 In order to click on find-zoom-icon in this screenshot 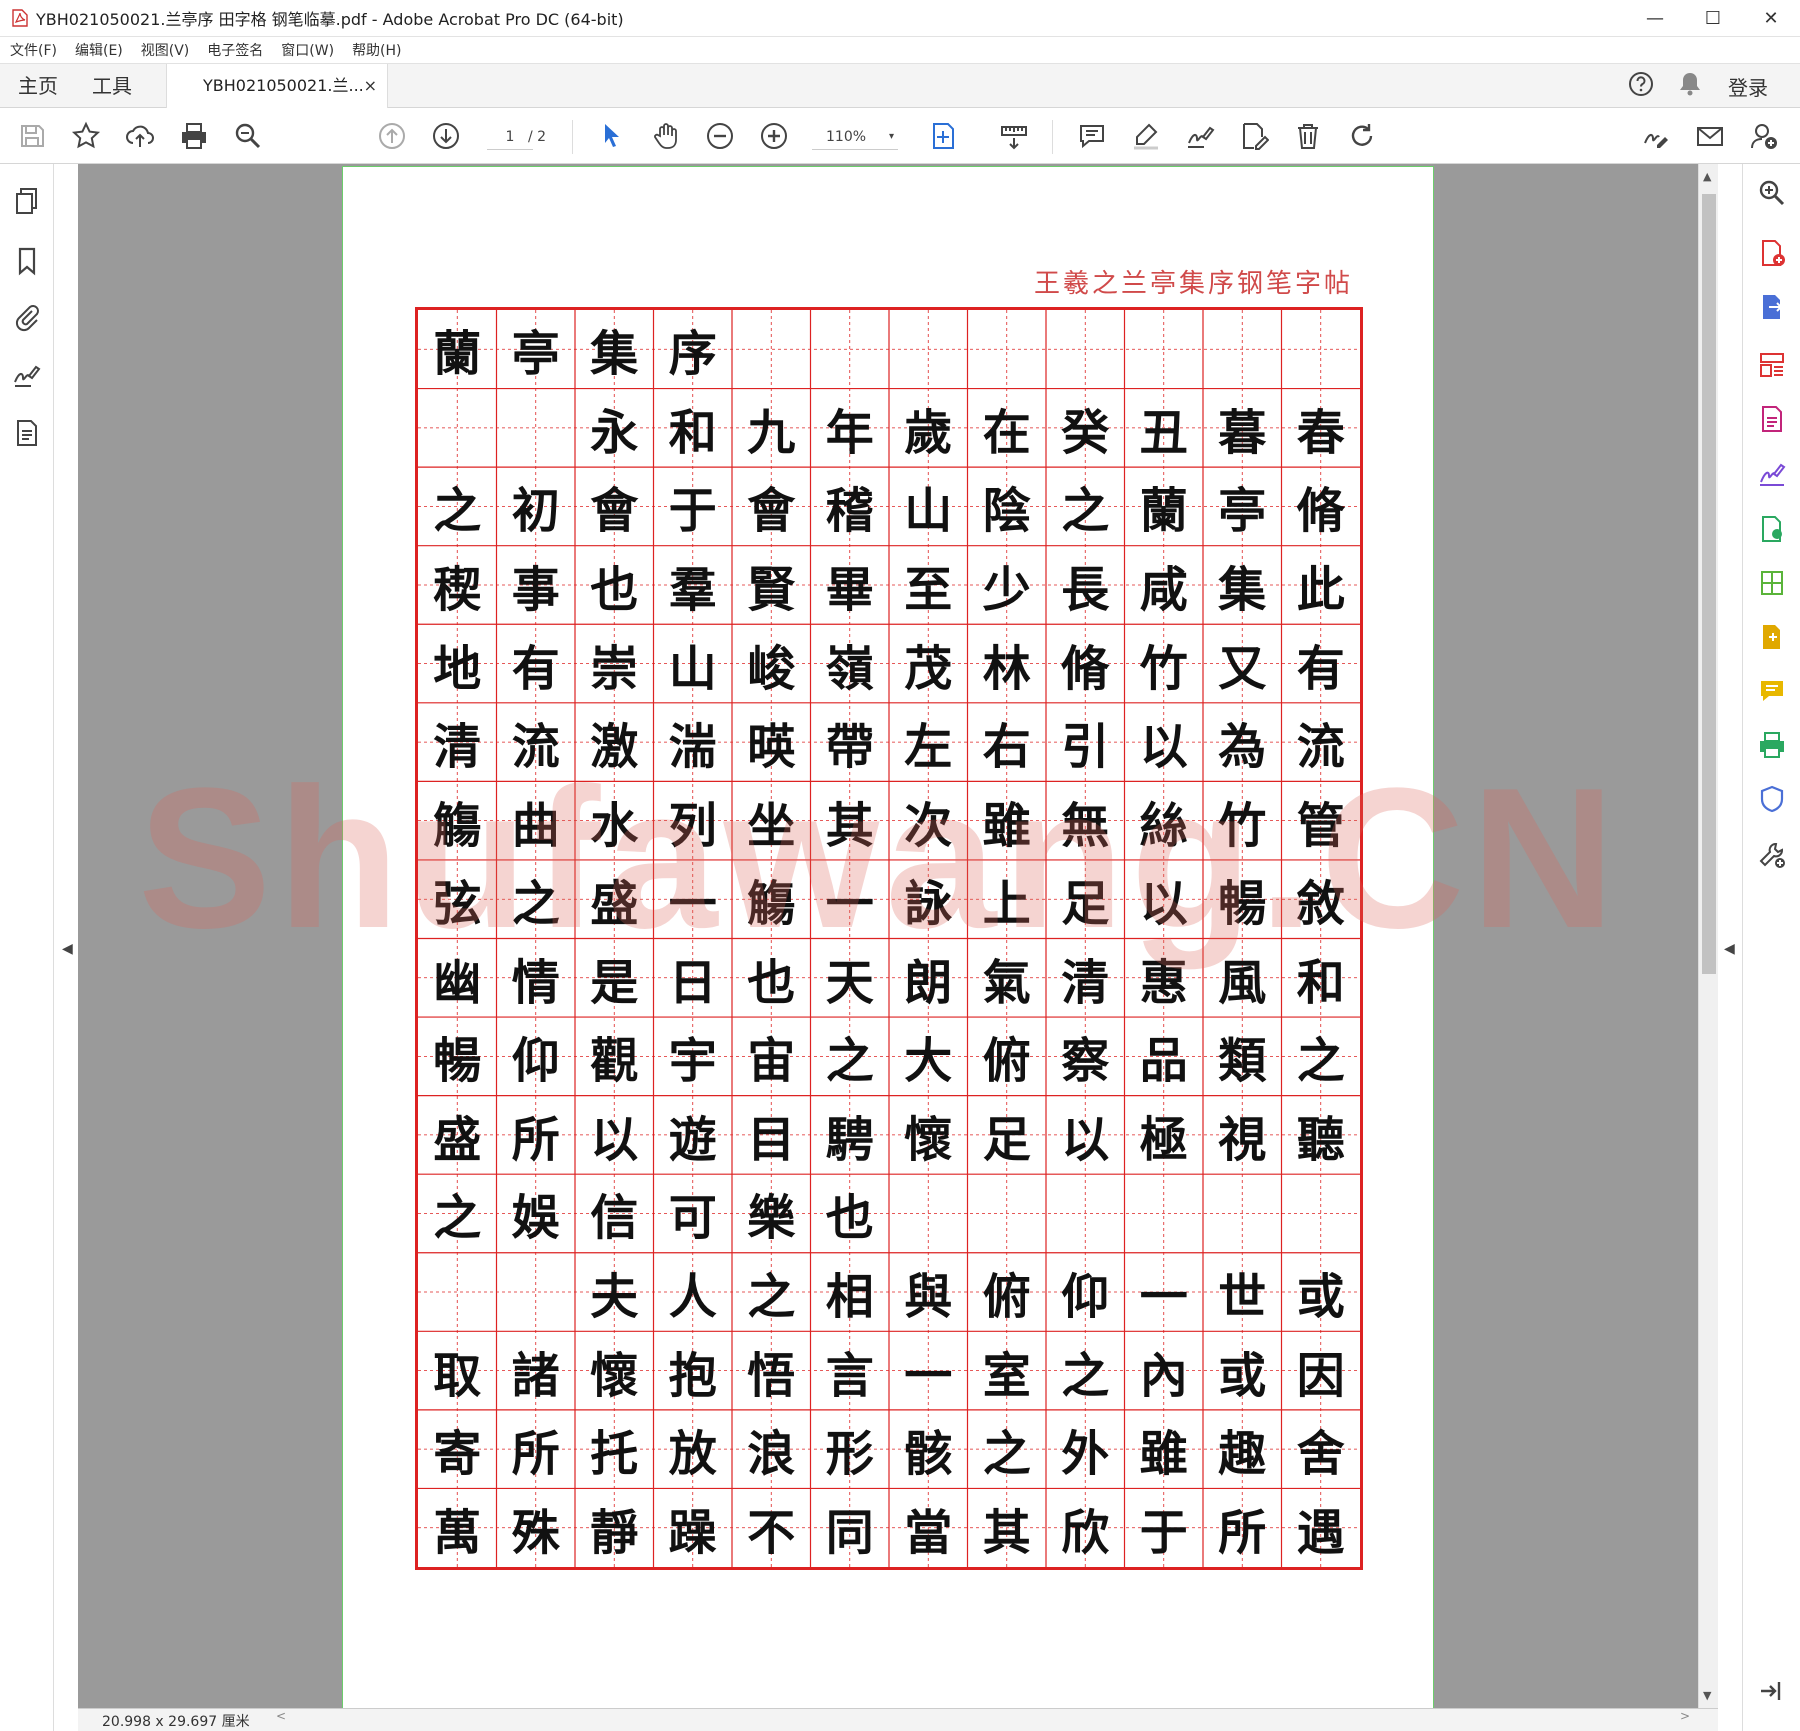, I will do `click(248, 136)`.